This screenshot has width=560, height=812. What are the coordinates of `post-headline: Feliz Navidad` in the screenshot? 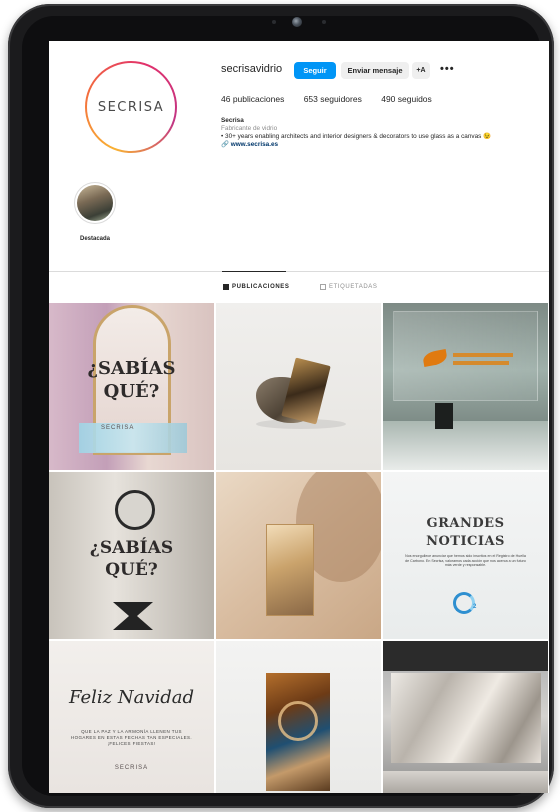 It's located at (131, 697).